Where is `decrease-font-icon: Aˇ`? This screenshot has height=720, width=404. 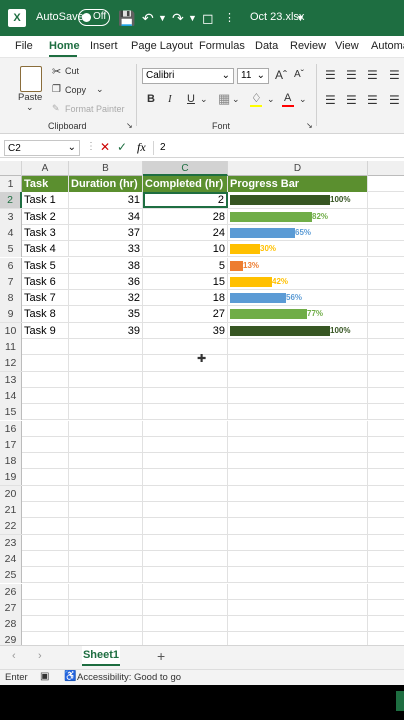
decrease-font-icon: Aˇ is located at coordinates (299, 74).